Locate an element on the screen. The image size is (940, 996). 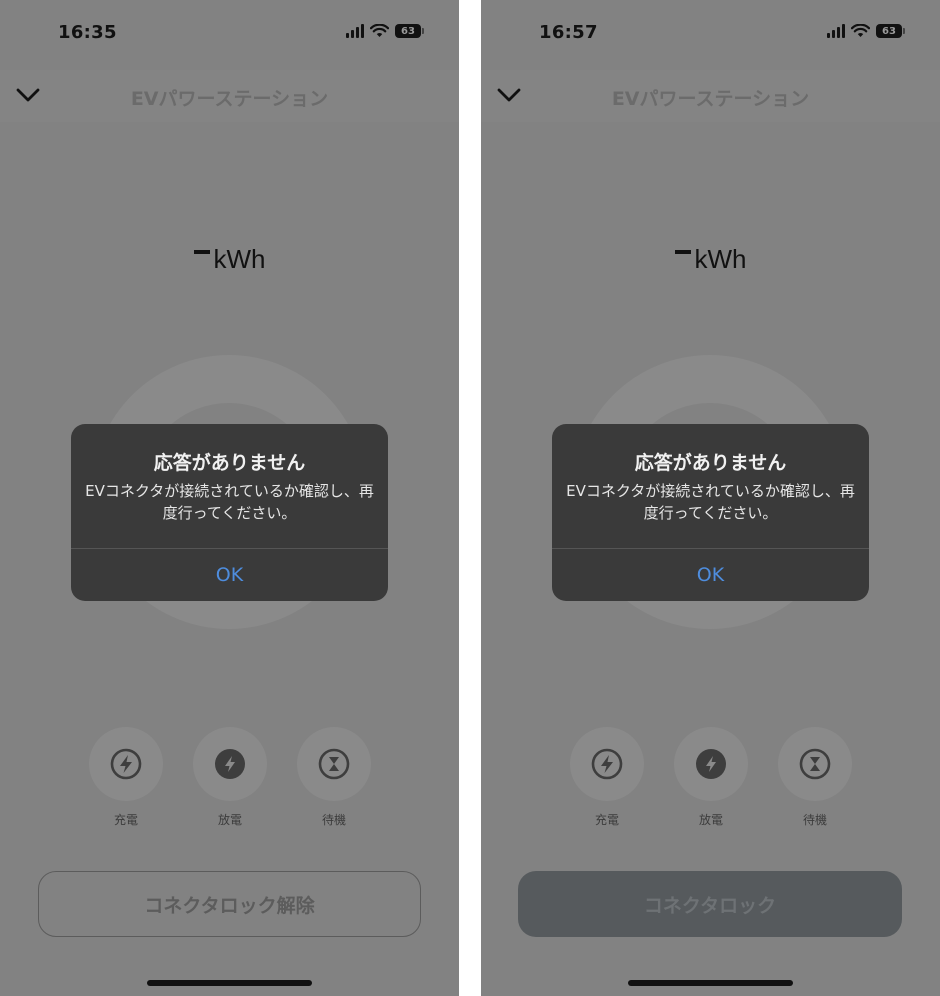
status-time: 16:57 is located at coordinates (568, 32).